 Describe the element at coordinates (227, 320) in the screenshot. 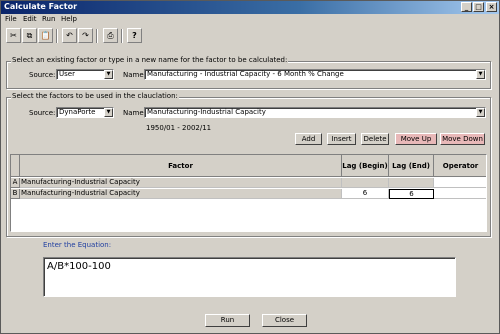

I see `run-button: Run` at that location.